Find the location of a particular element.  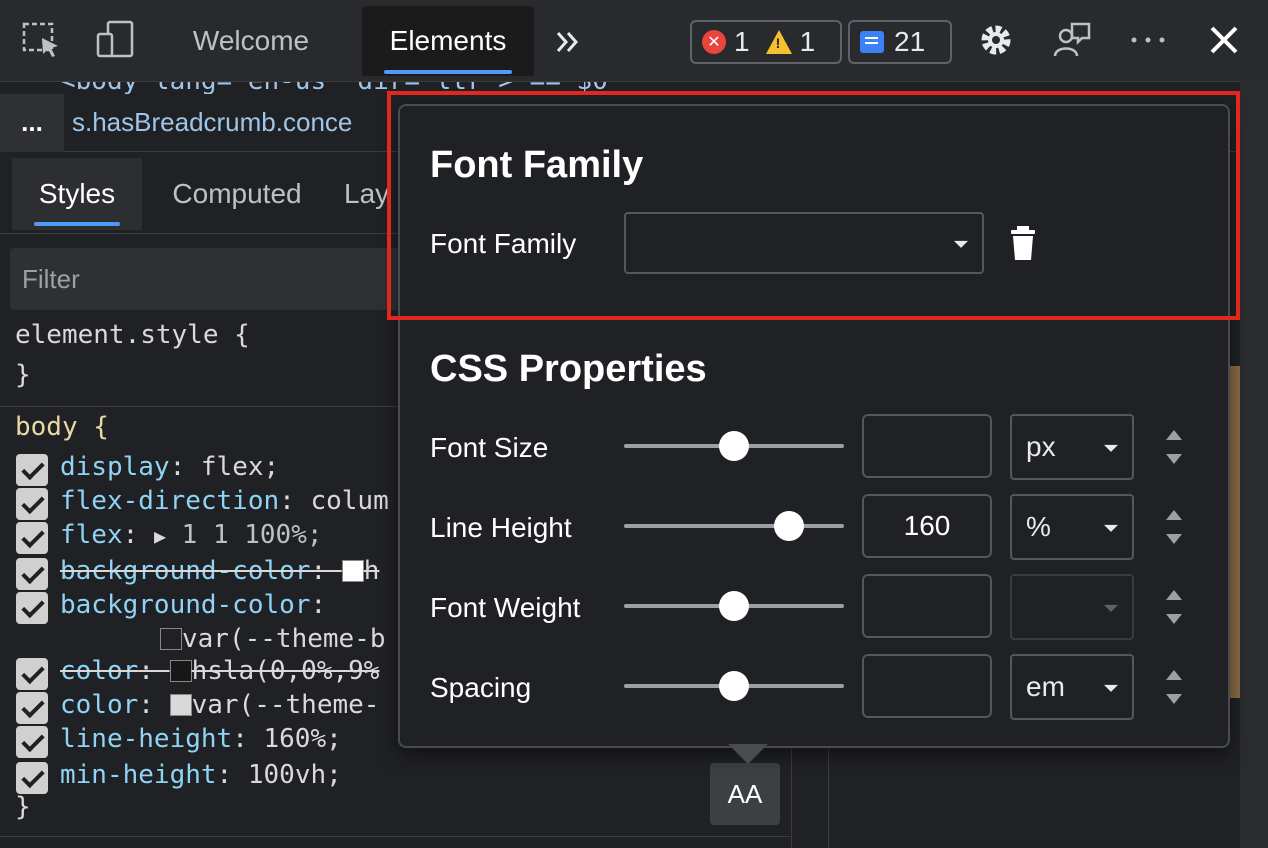

font-size-input is located at coordinates (927, 446).